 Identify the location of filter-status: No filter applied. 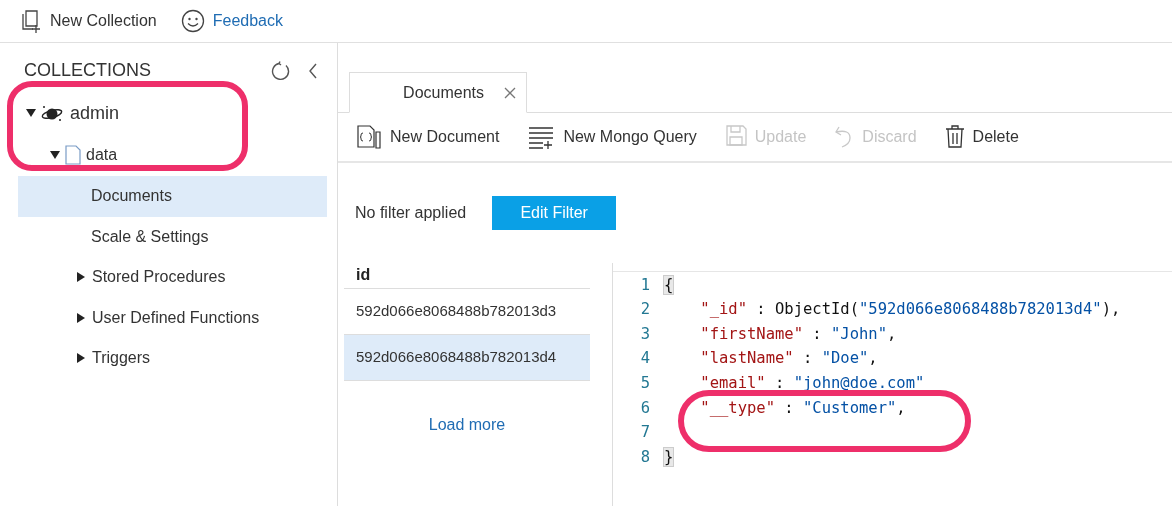
(411, 212).